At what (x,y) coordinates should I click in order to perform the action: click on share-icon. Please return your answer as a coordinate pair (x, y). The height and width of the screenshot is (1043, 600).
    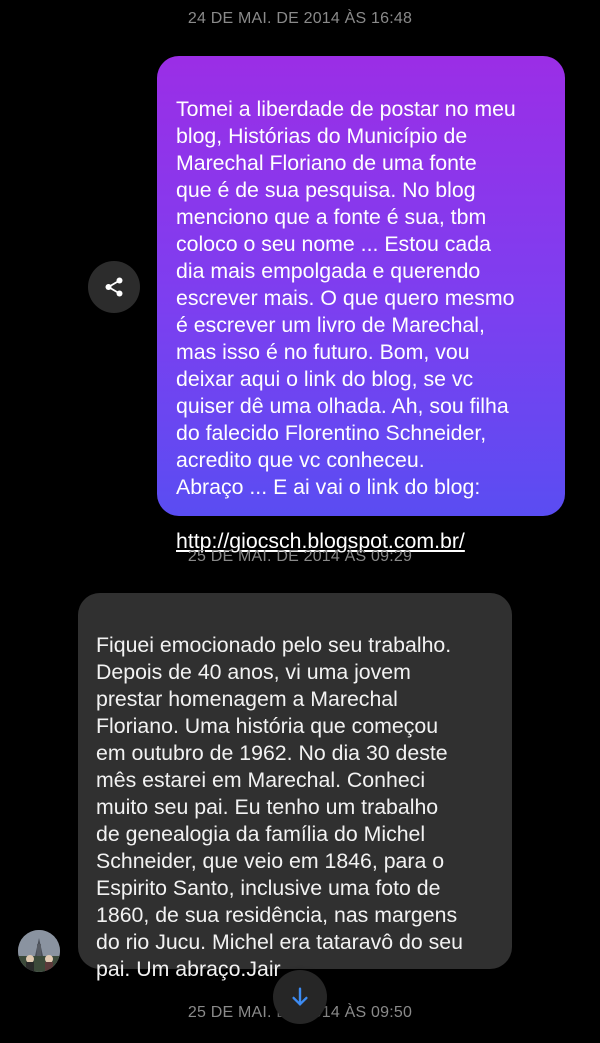
    Looking at the image, I should click on (114, 287).